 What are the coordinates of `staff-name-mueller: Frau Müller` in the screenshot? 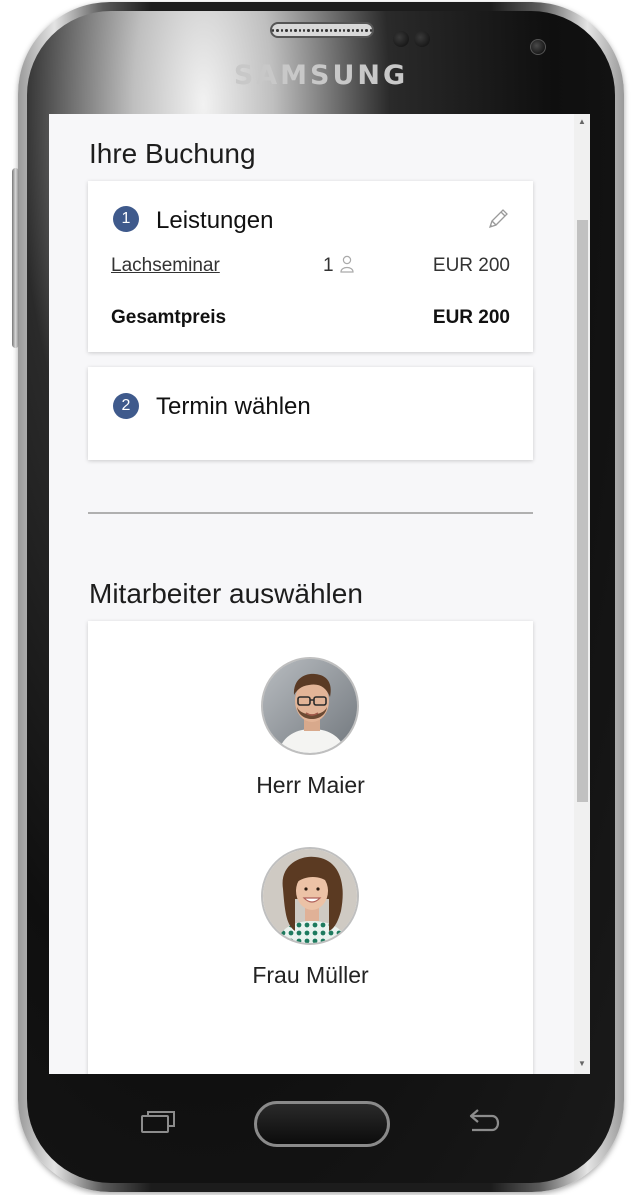 It's located at (310, 975).